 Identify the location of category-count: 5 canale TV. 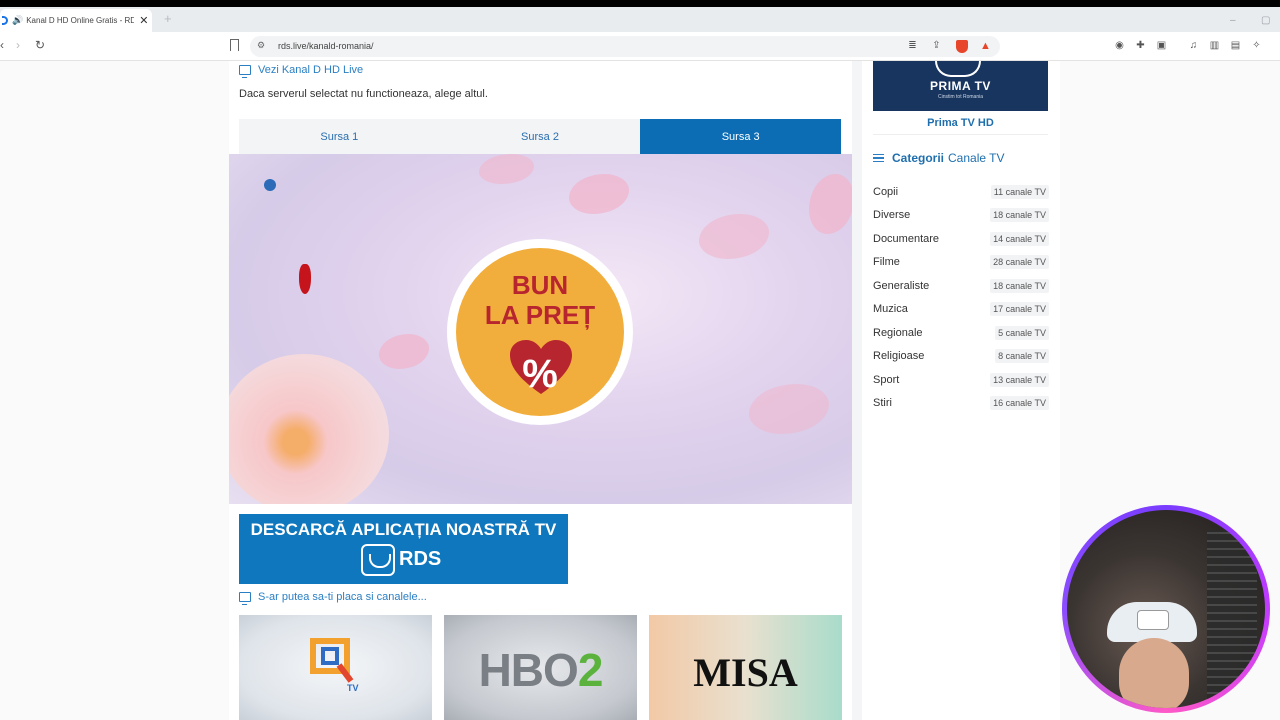
(1022, 332).